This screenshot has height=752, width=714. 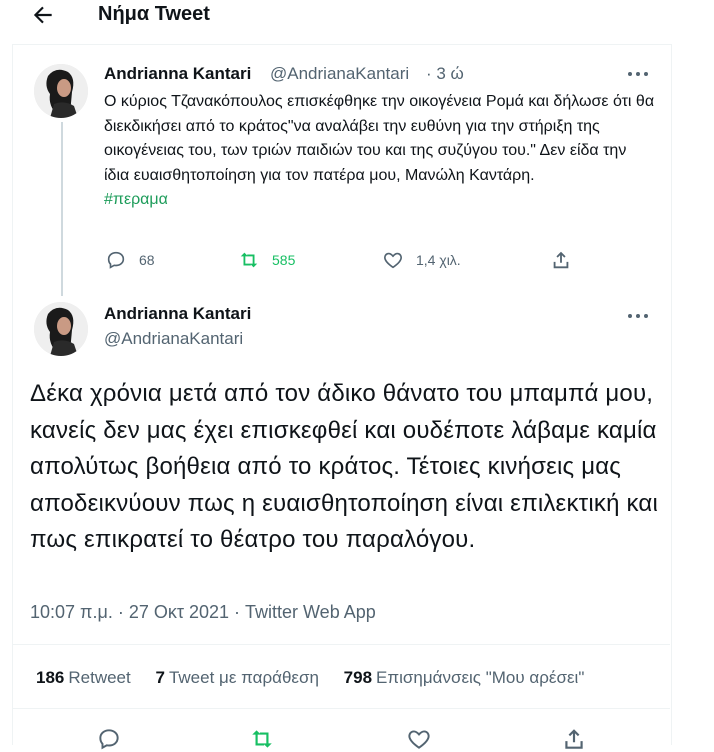 What do you see at coordinates (62, 209) in the screenshot?
I see `thread-connector-line` at bounding box center [62, 209].